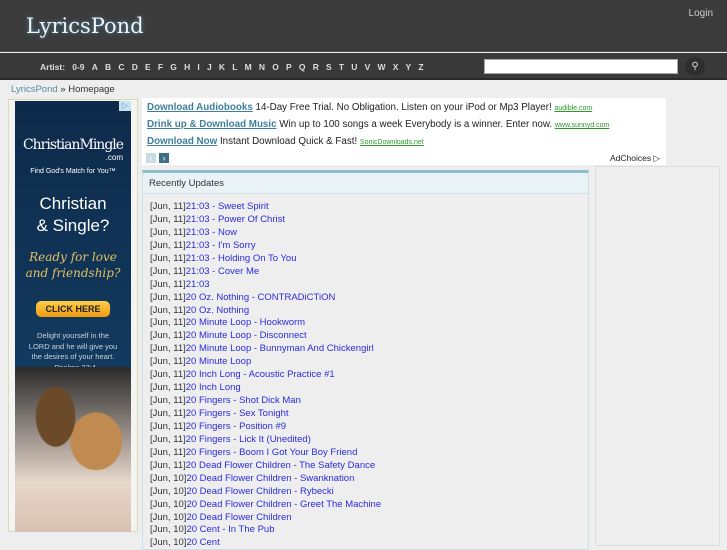 The height and width of the screenshot is (550, 727). I want to click on song-link: 21:03 - Cover Me, so click(222, 271).